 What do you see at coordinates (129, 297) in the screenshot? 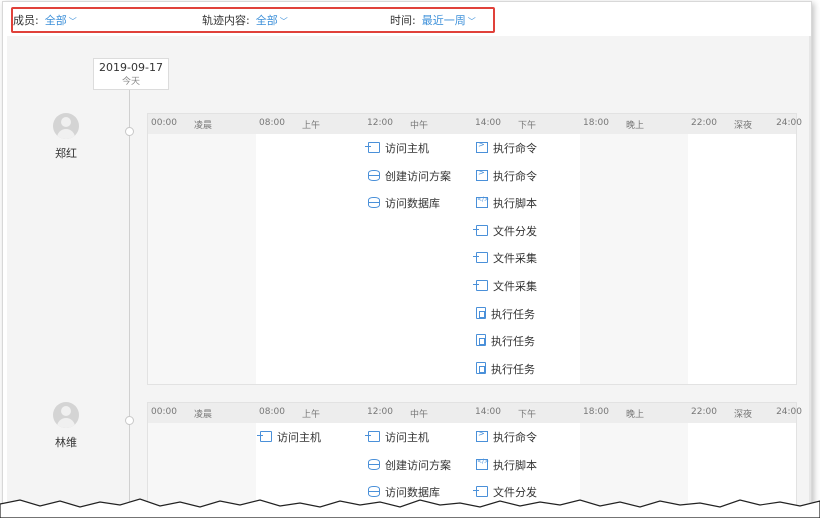
I see `timeline-axis` at bounding box center [129, 297].